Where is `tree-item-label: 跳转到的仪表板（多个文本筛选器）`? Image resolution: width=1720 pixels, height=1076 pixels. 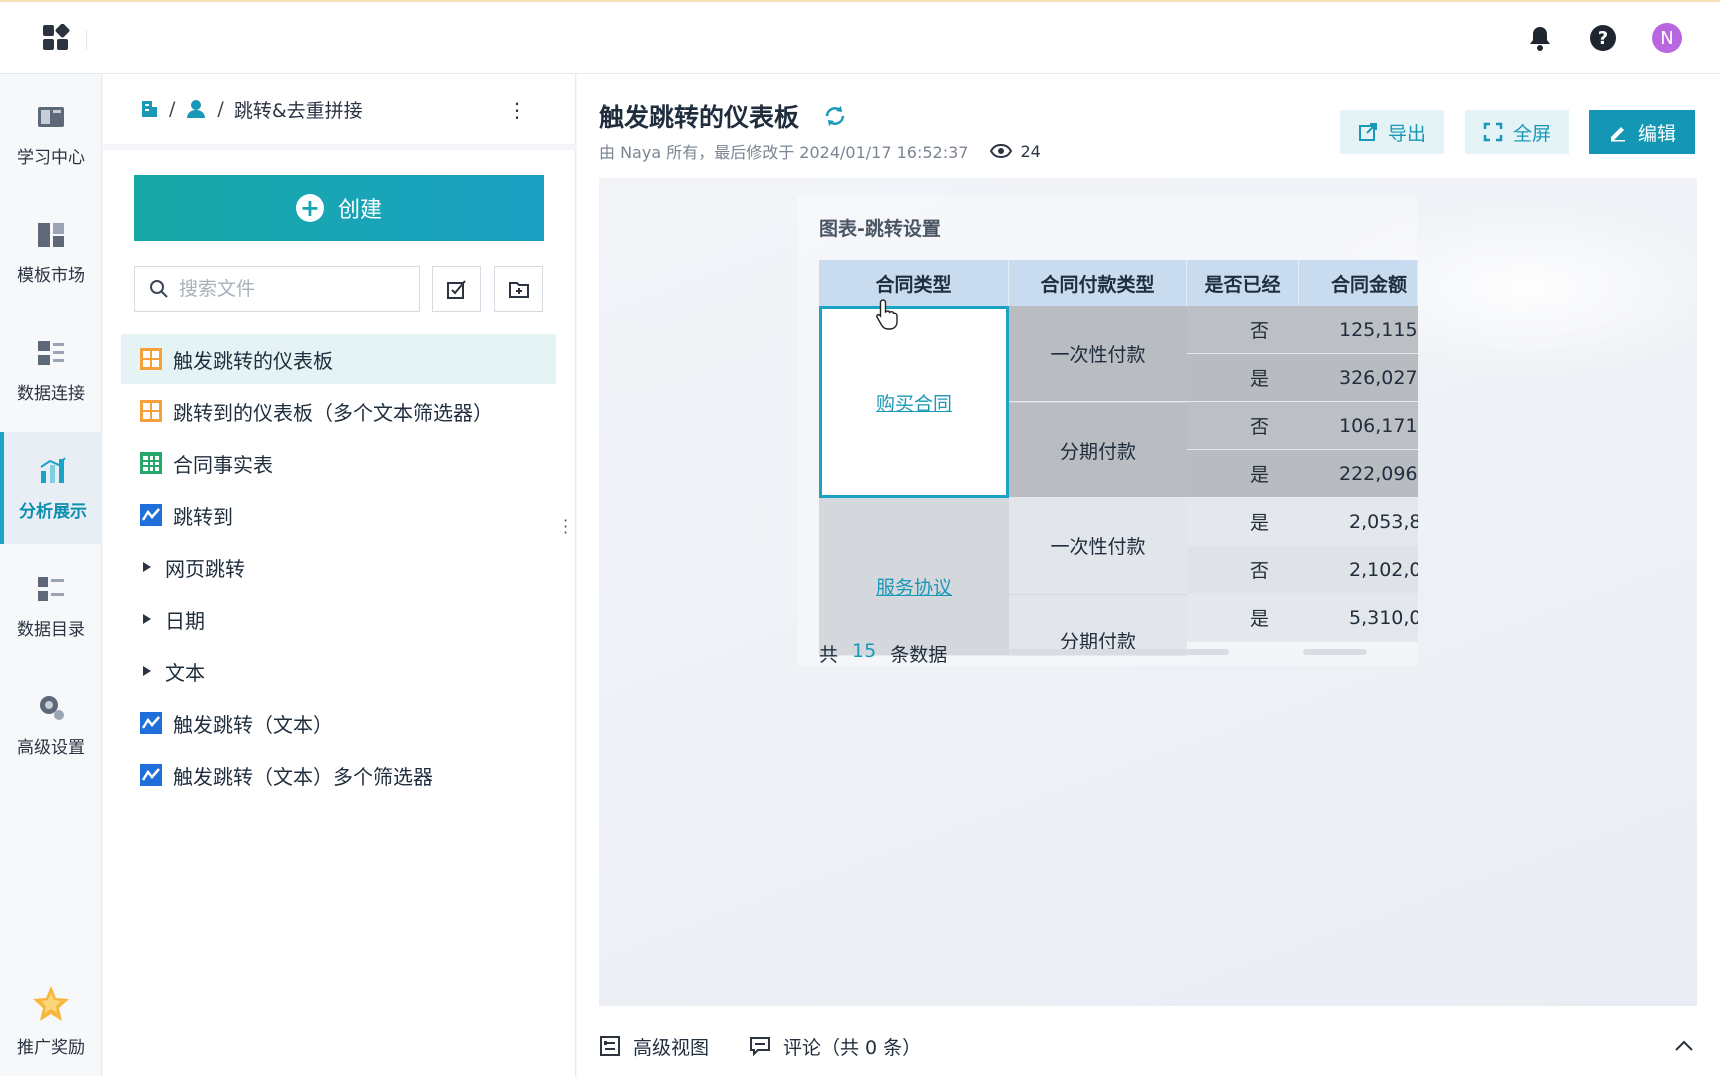 tree-item-label: 跳转到的仪表板（多个文本筛选器） is located at coordinates (333, 412).